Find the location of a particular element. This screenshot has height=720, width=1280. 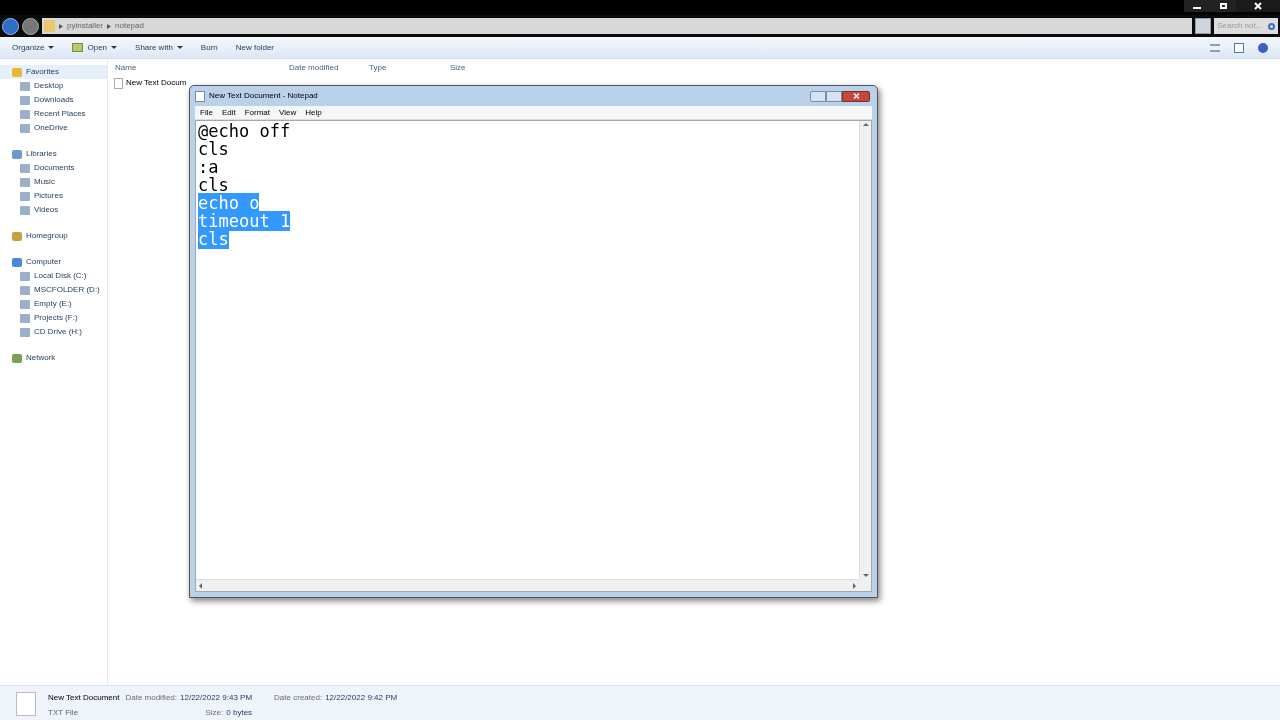

preview-pane-icon is located at coordinates (1239, 47).